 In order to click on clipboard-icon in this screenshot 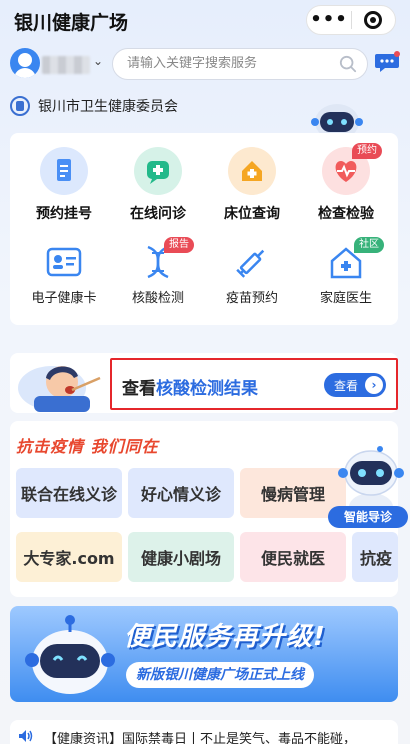, I will do `click(64, 171)`.